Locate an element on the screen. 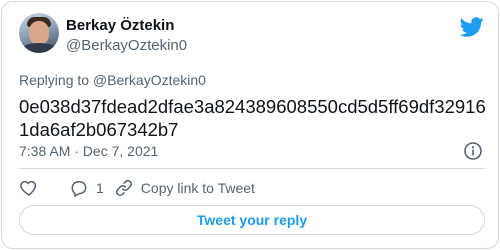  link-icon is located at coordinates (123, 188).